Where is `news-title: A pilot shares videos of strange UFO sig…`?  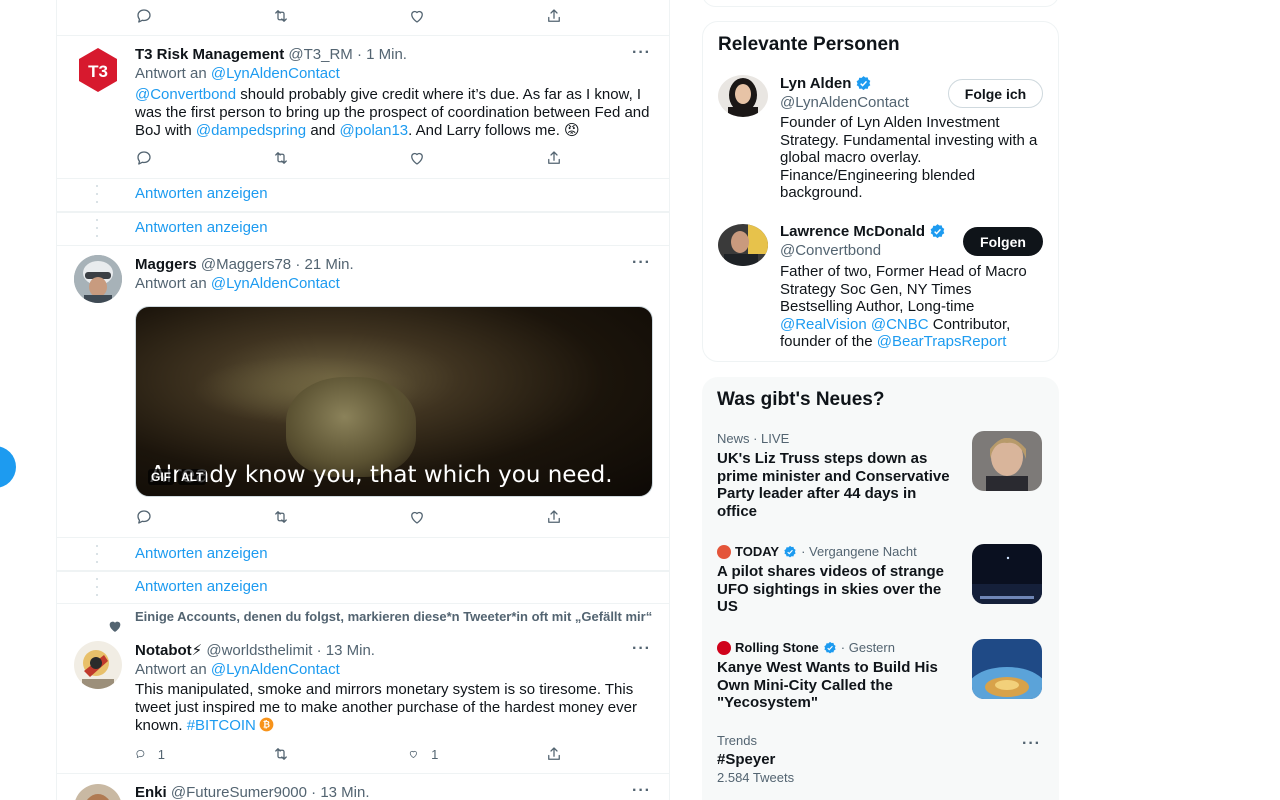
news-title: A pilot shares videos of strange UFO sig… is located at coordinates (837, 589).